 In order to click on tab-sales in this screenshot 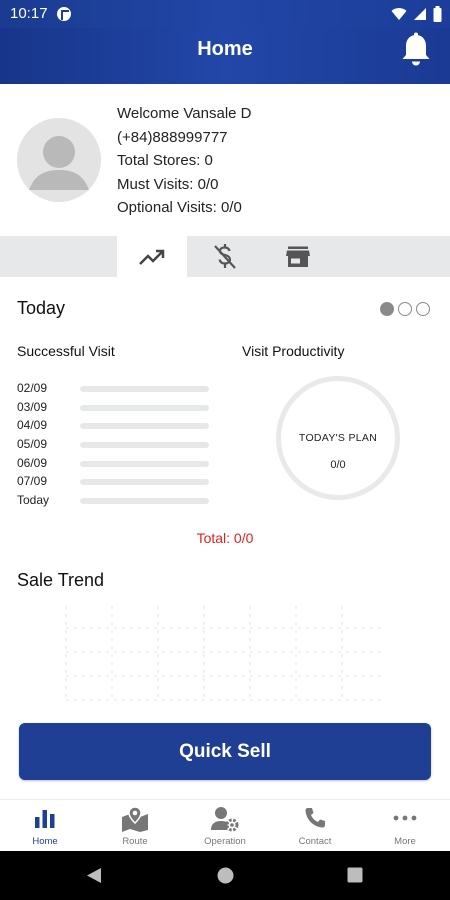, I will do `click(225, 256)`.